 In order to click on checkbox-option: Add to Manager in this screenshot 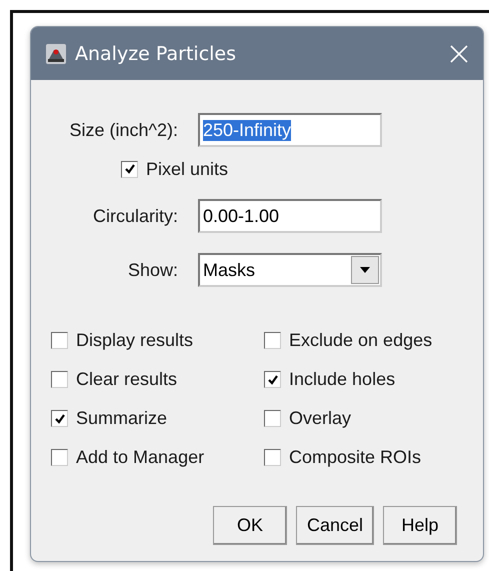, I will do `click(127, 457)`.